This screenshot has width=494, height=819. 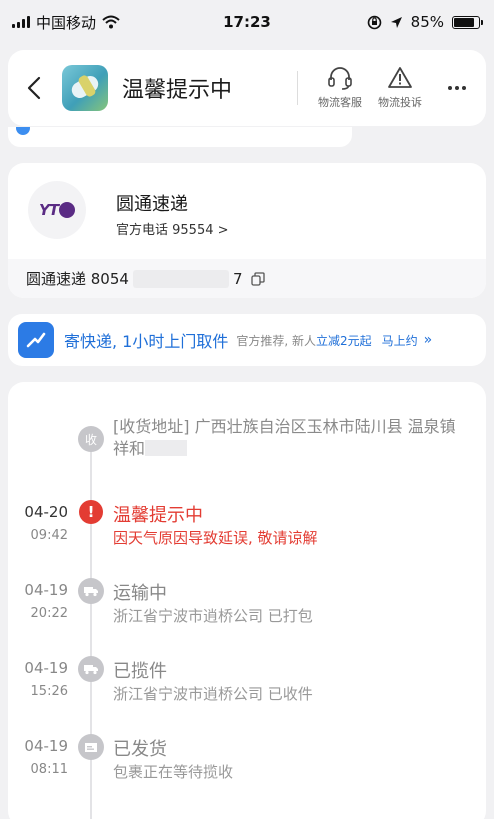 I want to click on logistics-service-button: 物流客服, so click(x=340, y=88).